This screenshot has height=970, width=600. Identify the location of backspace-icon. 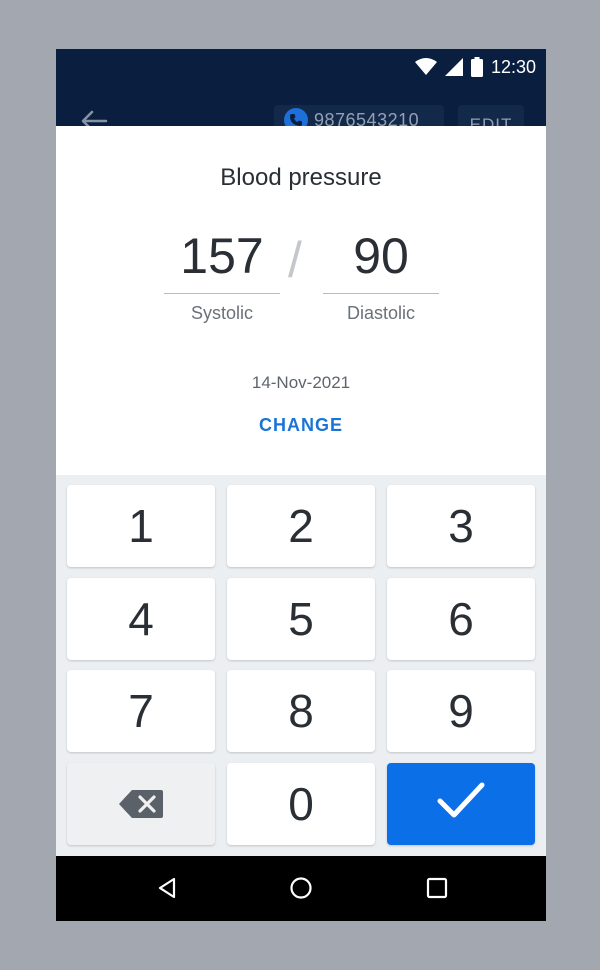
(141, 804).